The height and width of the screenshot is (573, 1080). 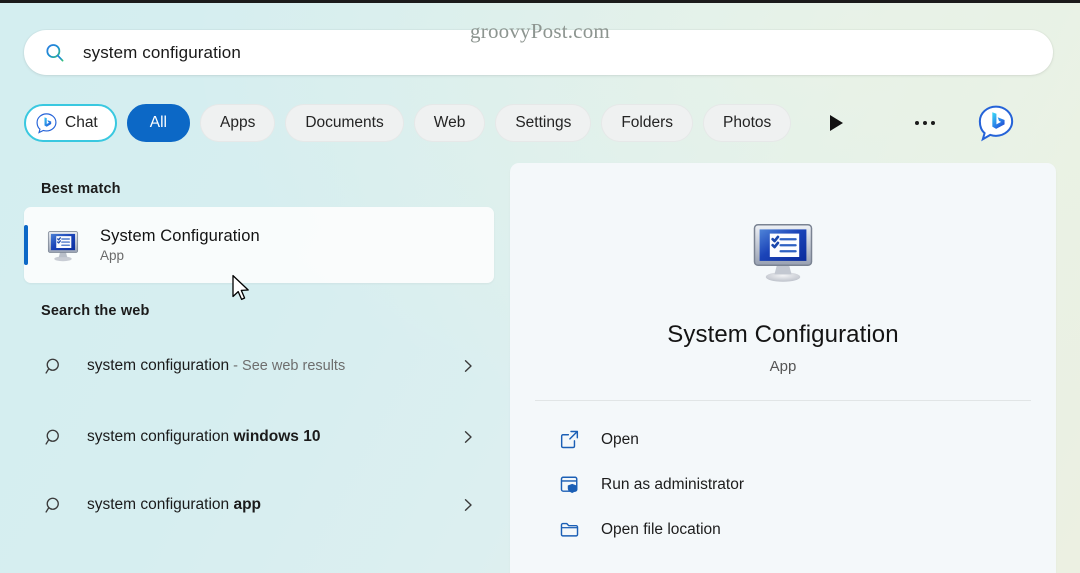 What do you see at coordinates (95, 311) in the screenshot?
I see `search-web-heading: Search the web` at bounding box center [95, 311].